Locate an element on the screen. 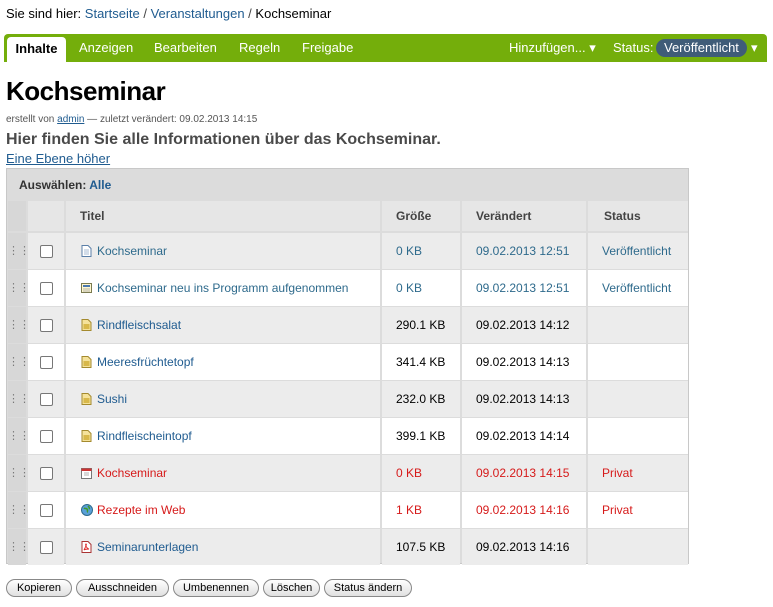 This screenshot has height=607, width=773. byline-created: erstellt von is located at coordinates (30, 119).